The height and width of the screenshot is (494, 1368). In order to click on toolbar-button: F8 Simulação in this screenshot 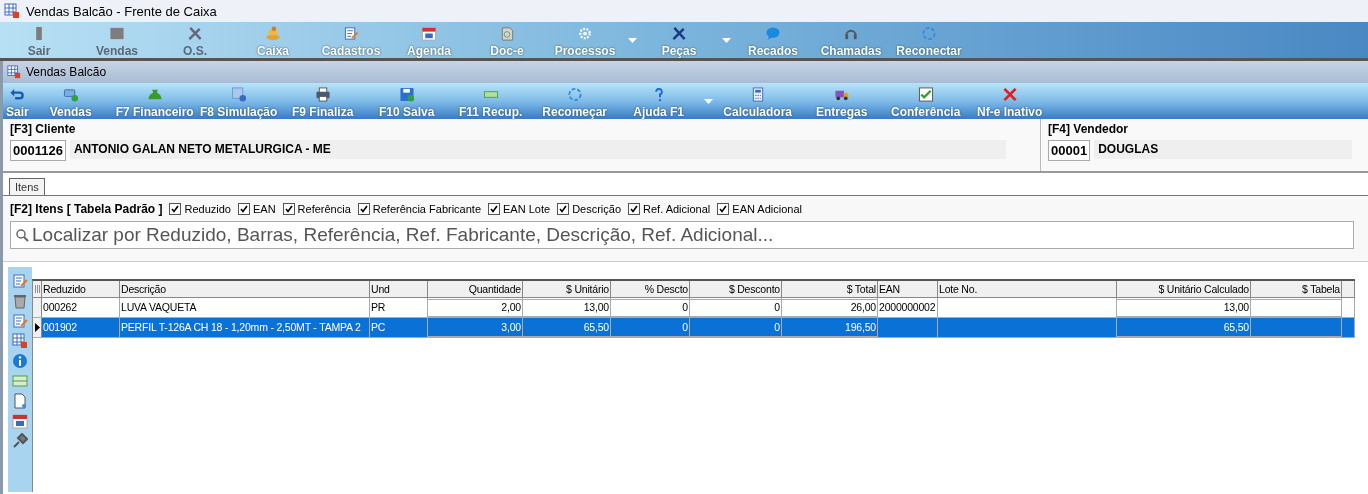, I will do `click(238, 101)`.